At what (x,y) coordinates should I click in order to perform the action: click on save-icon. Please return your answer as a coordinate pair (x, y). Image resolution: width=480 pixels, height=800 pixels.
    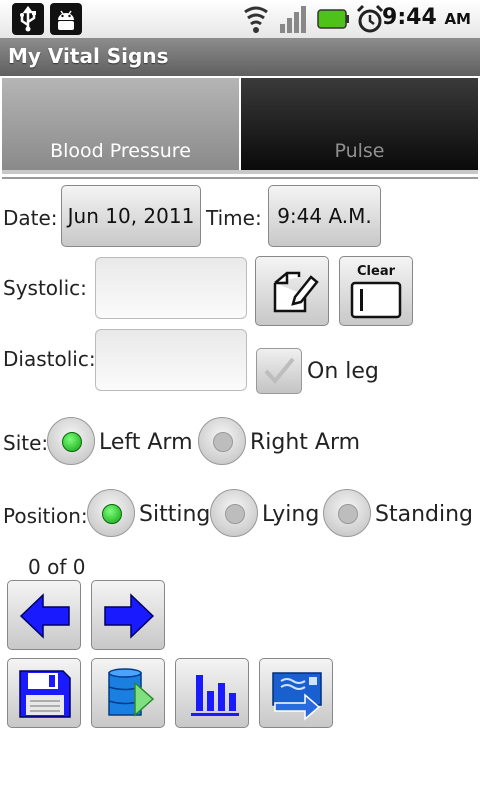
    Looking at the image, I should click on (45, 694).